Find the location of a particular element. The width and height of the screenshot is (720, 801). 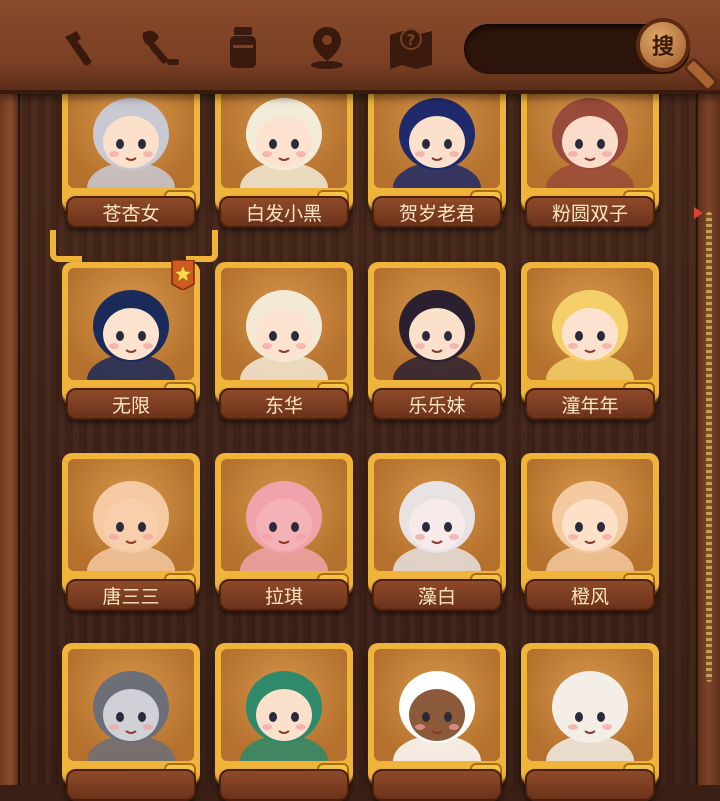

map-question-icon: ? is located at coordinates (411, 47).